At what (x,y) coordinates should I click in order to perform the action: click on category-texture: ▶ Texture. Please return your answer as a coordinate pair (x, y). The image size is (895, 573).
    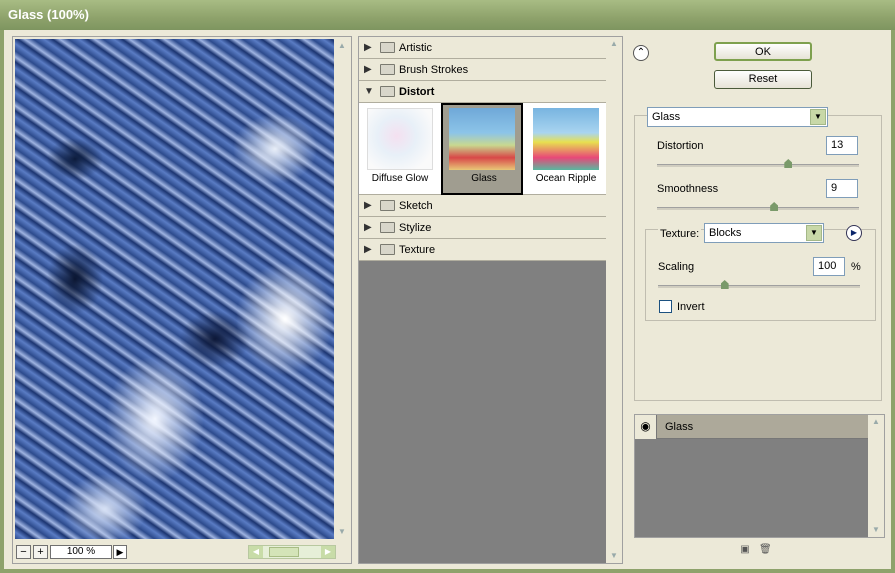
    Looking at the image, I should click on (483, 250).